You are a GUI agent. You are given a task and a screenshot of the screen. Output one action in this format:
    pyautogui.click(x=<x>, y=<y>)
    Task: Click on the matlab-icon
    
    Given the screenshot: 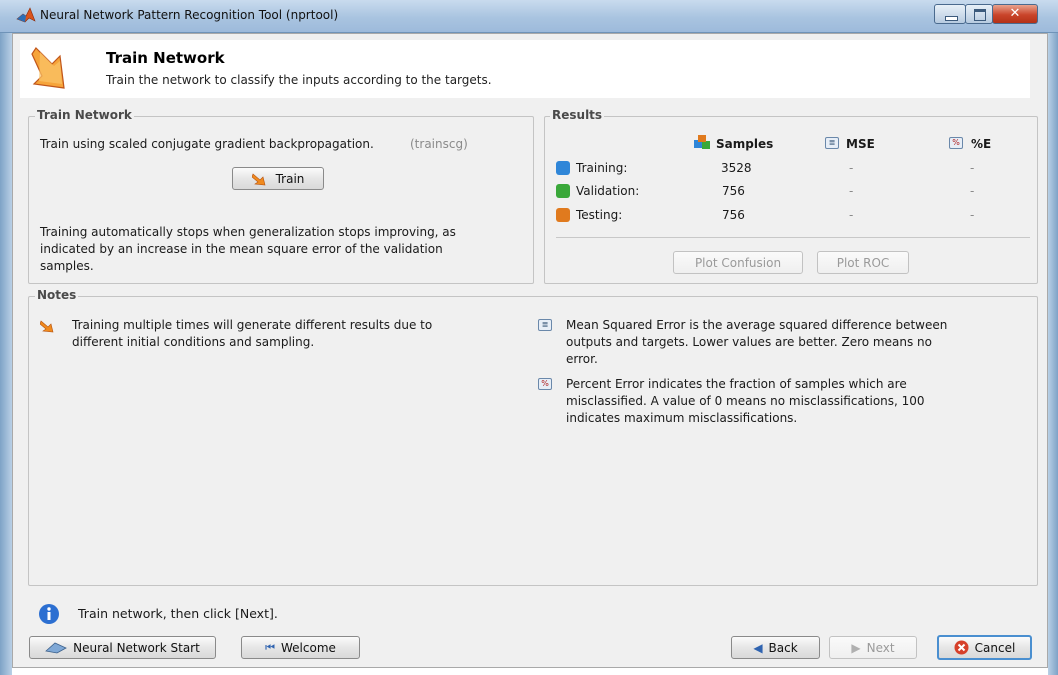 What is the action you would take?
    pyautogui.click(x=26, y=15)
    